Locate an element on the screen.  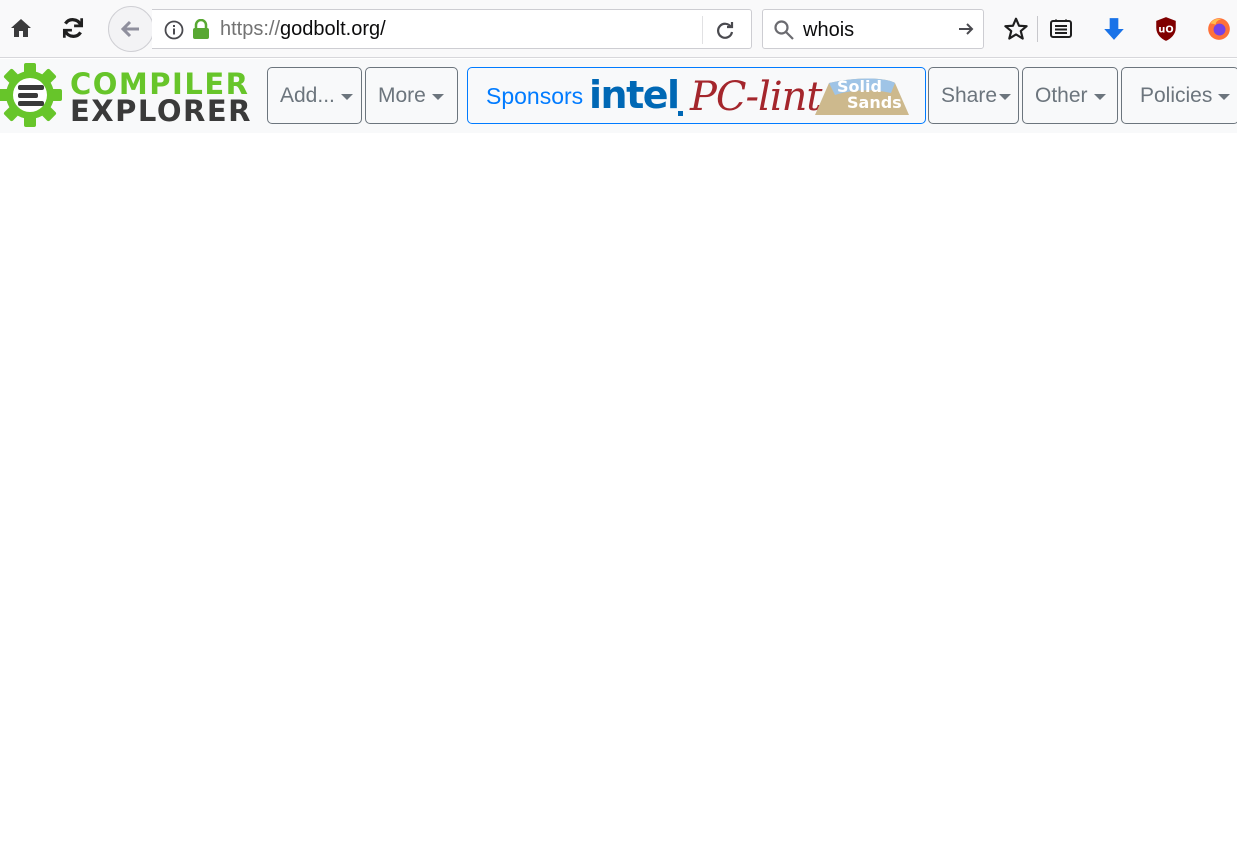
solid-sands-logo: Solid Sands is located at coordinates (862, 96).